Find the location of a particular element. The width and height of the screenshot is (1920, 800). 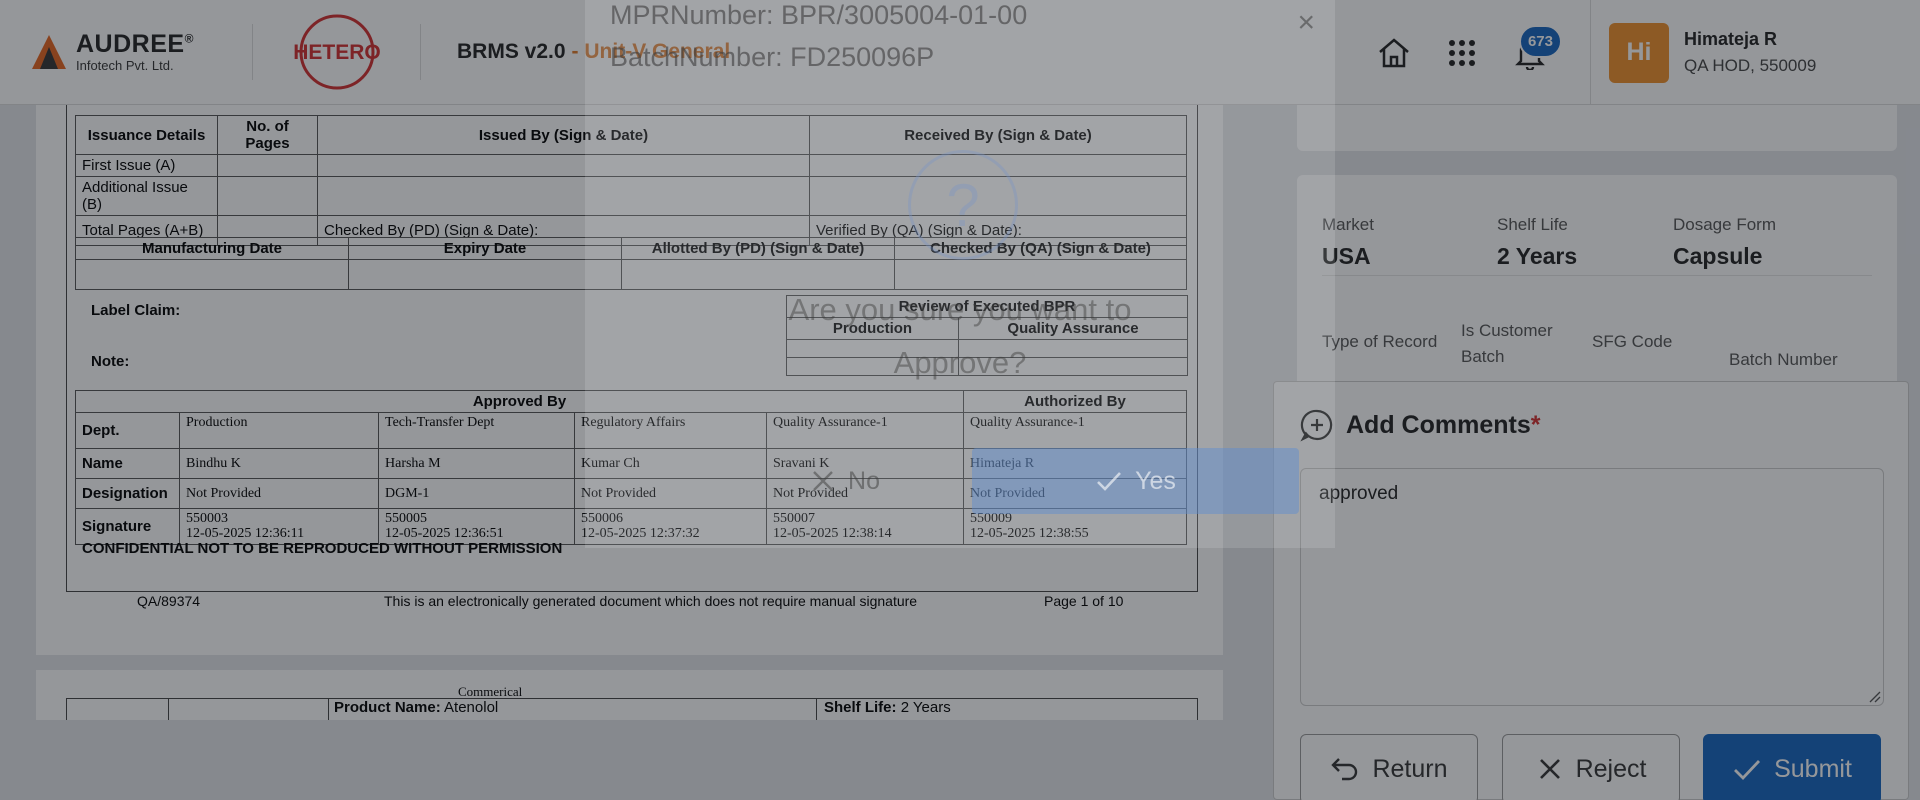

question-icon: ? is located at coordinates (963, 205).